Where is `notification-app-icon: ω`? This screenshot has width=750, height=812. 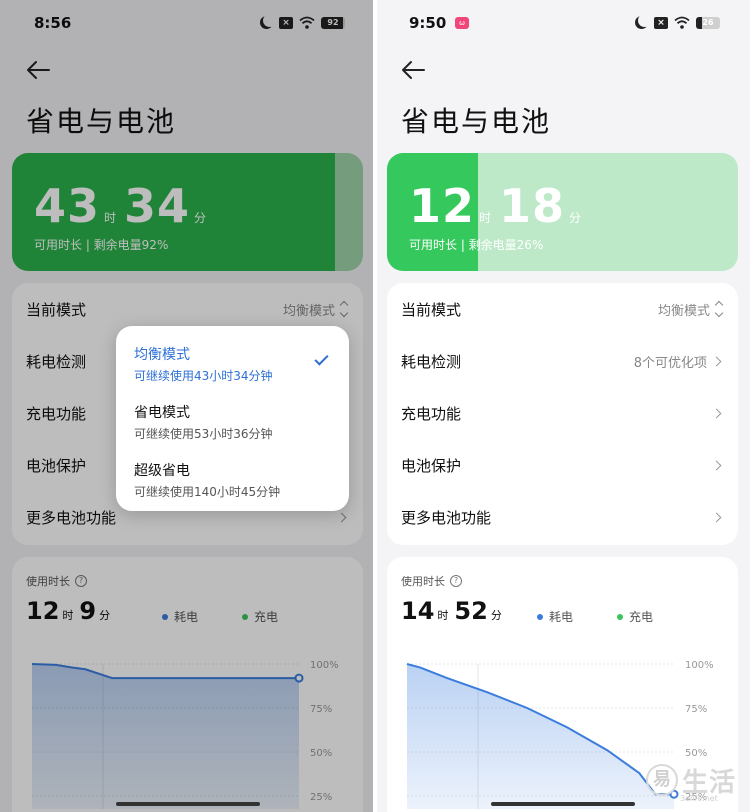
notification-app-icon: ω is located at coordinates (462, 23).